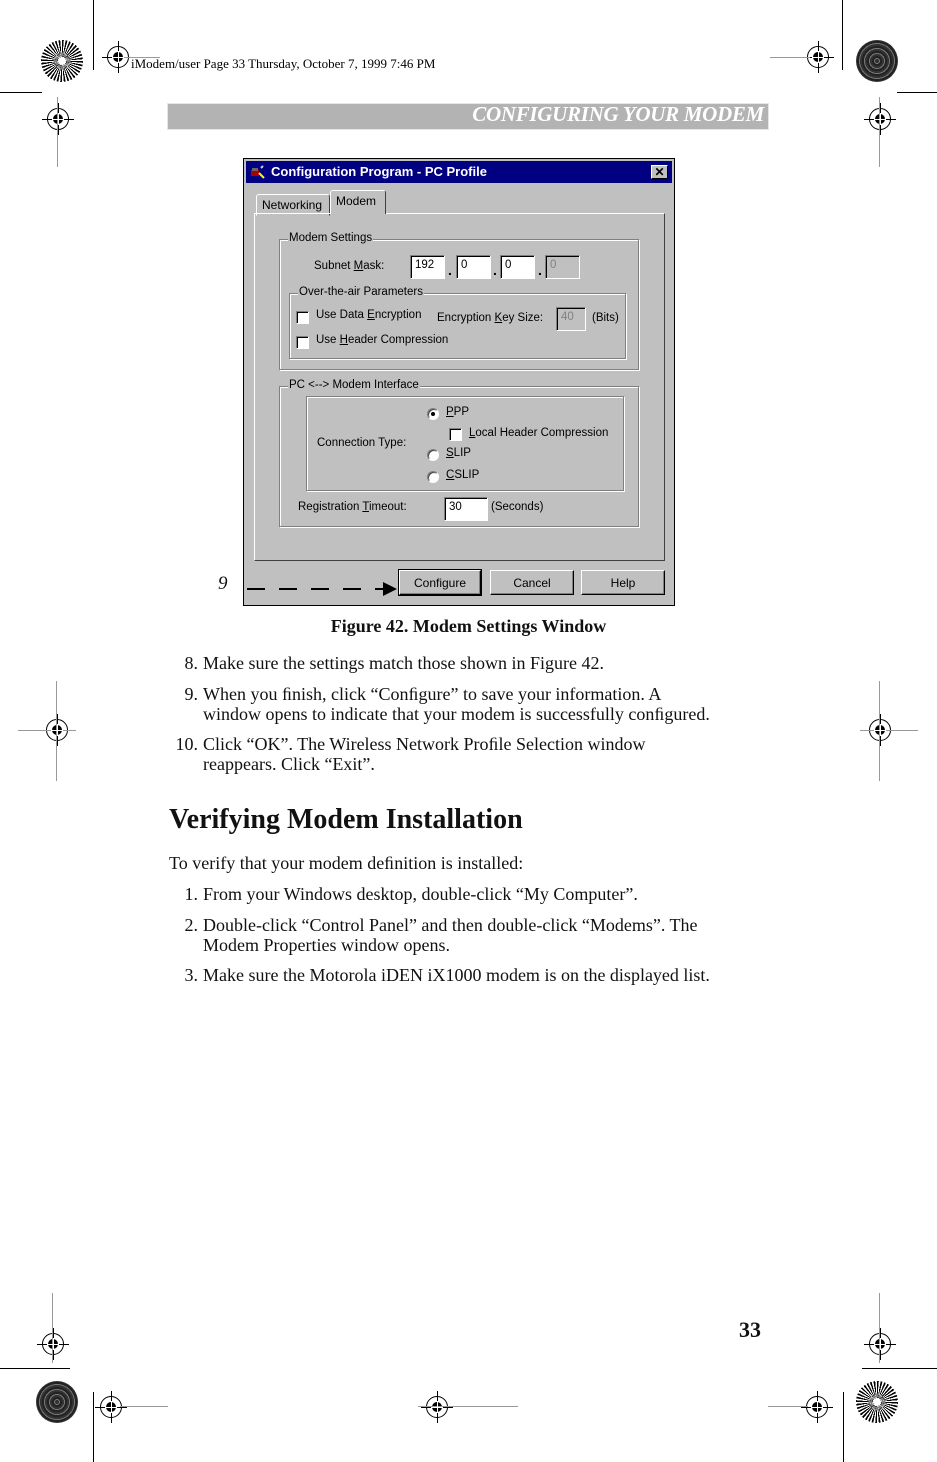  Describe the element at coordinates (490, 318) in the screenshot. I see `encryption-key-size-label: Encryption Key Size:` at that location.